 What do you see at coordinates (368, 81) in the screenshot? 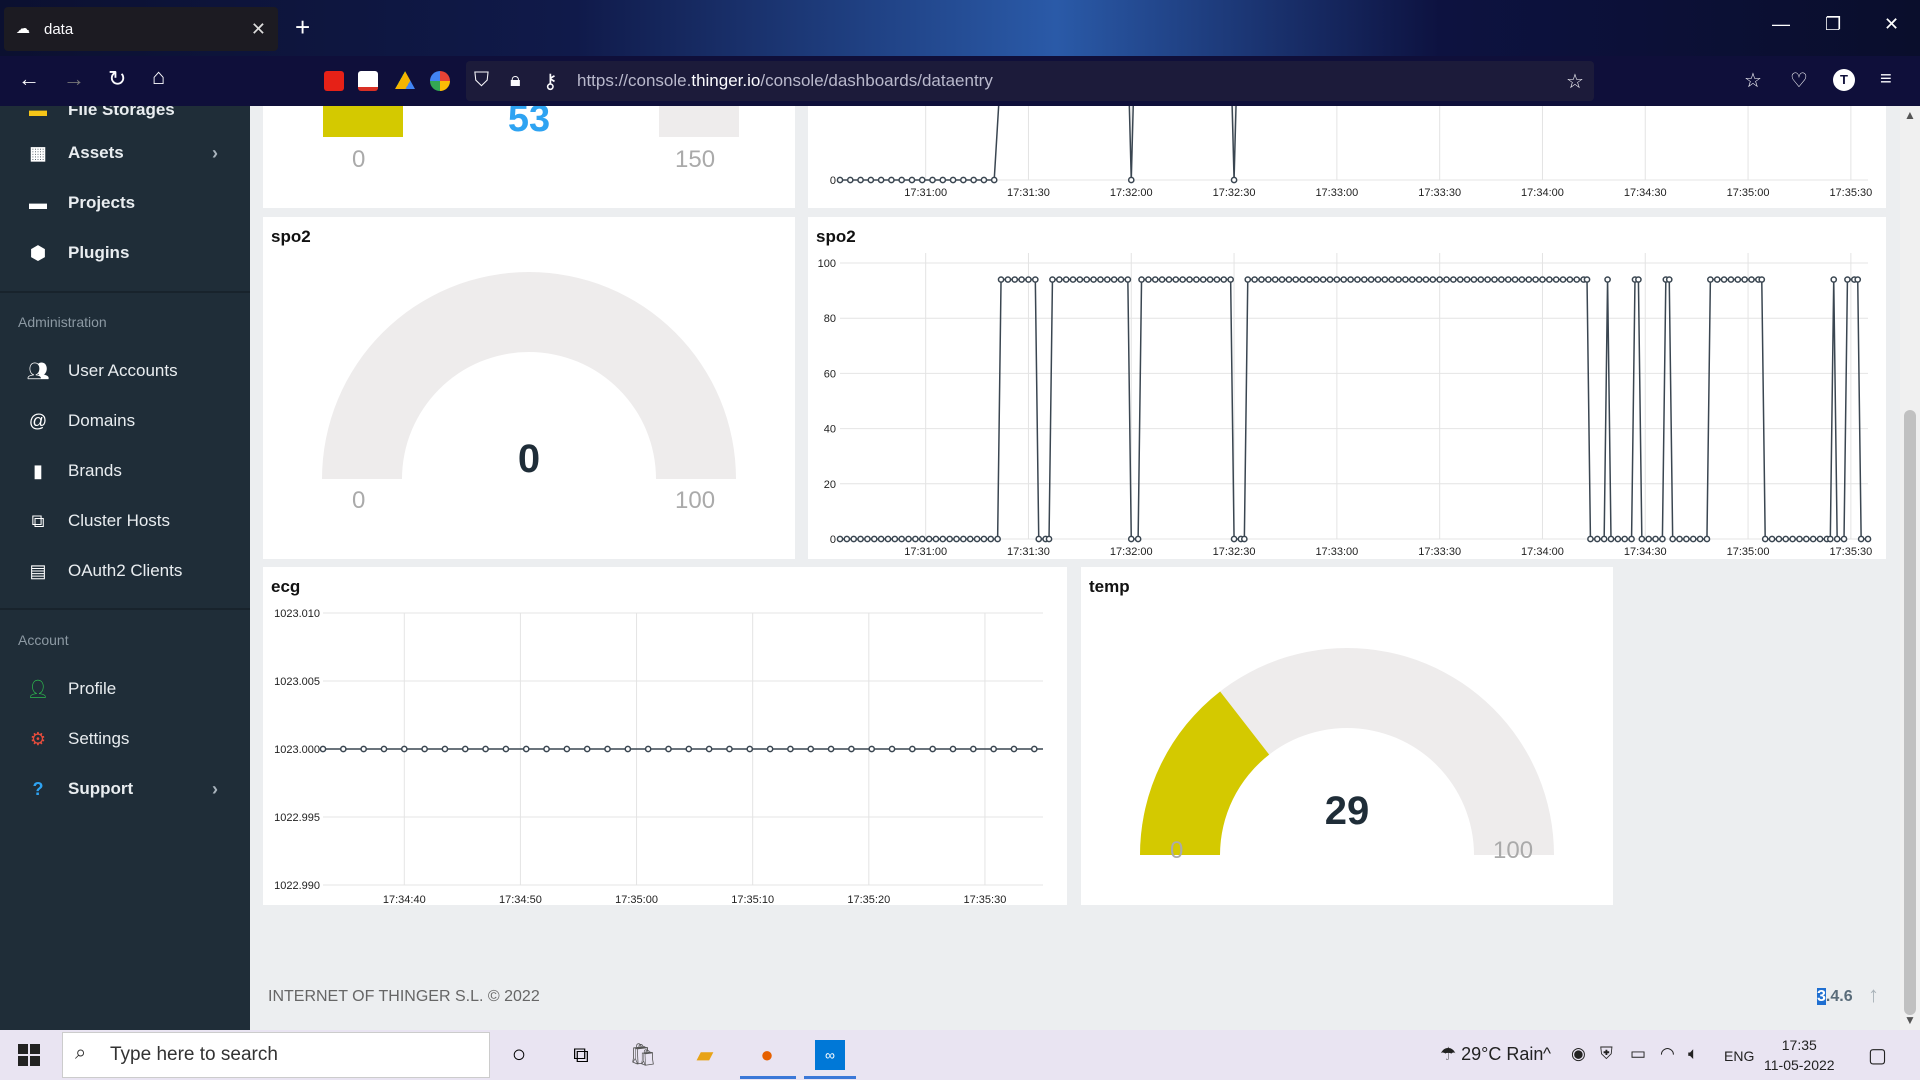
I see `gmail-bookmark-icon` at bounding box center [368, 81].